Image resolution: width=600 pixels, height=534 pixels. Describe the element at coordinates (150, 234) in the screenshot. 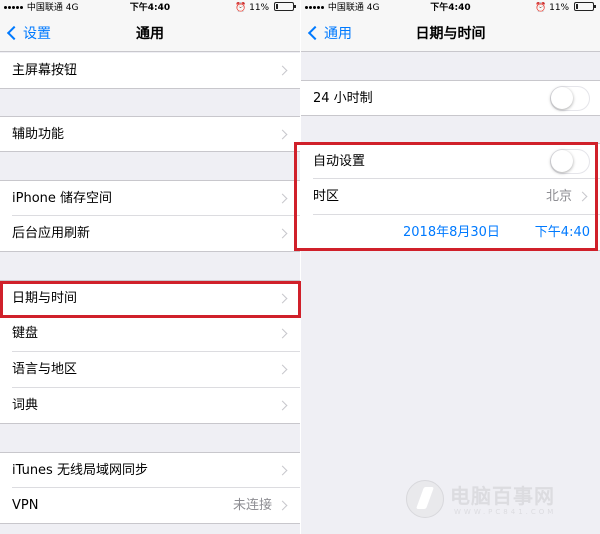

I see `settings-row-background-app-refresh: 后台应用刷新` at that location.